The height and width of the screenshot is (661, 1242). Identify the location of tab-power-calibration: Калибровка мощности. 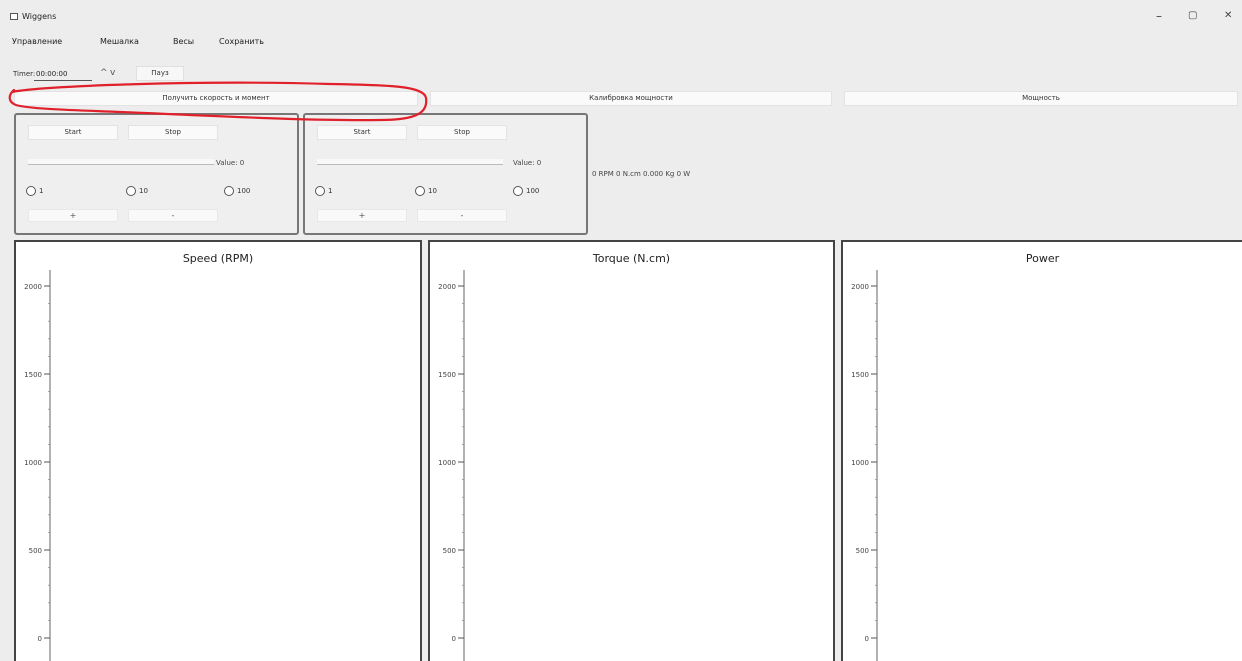
(631, 98).